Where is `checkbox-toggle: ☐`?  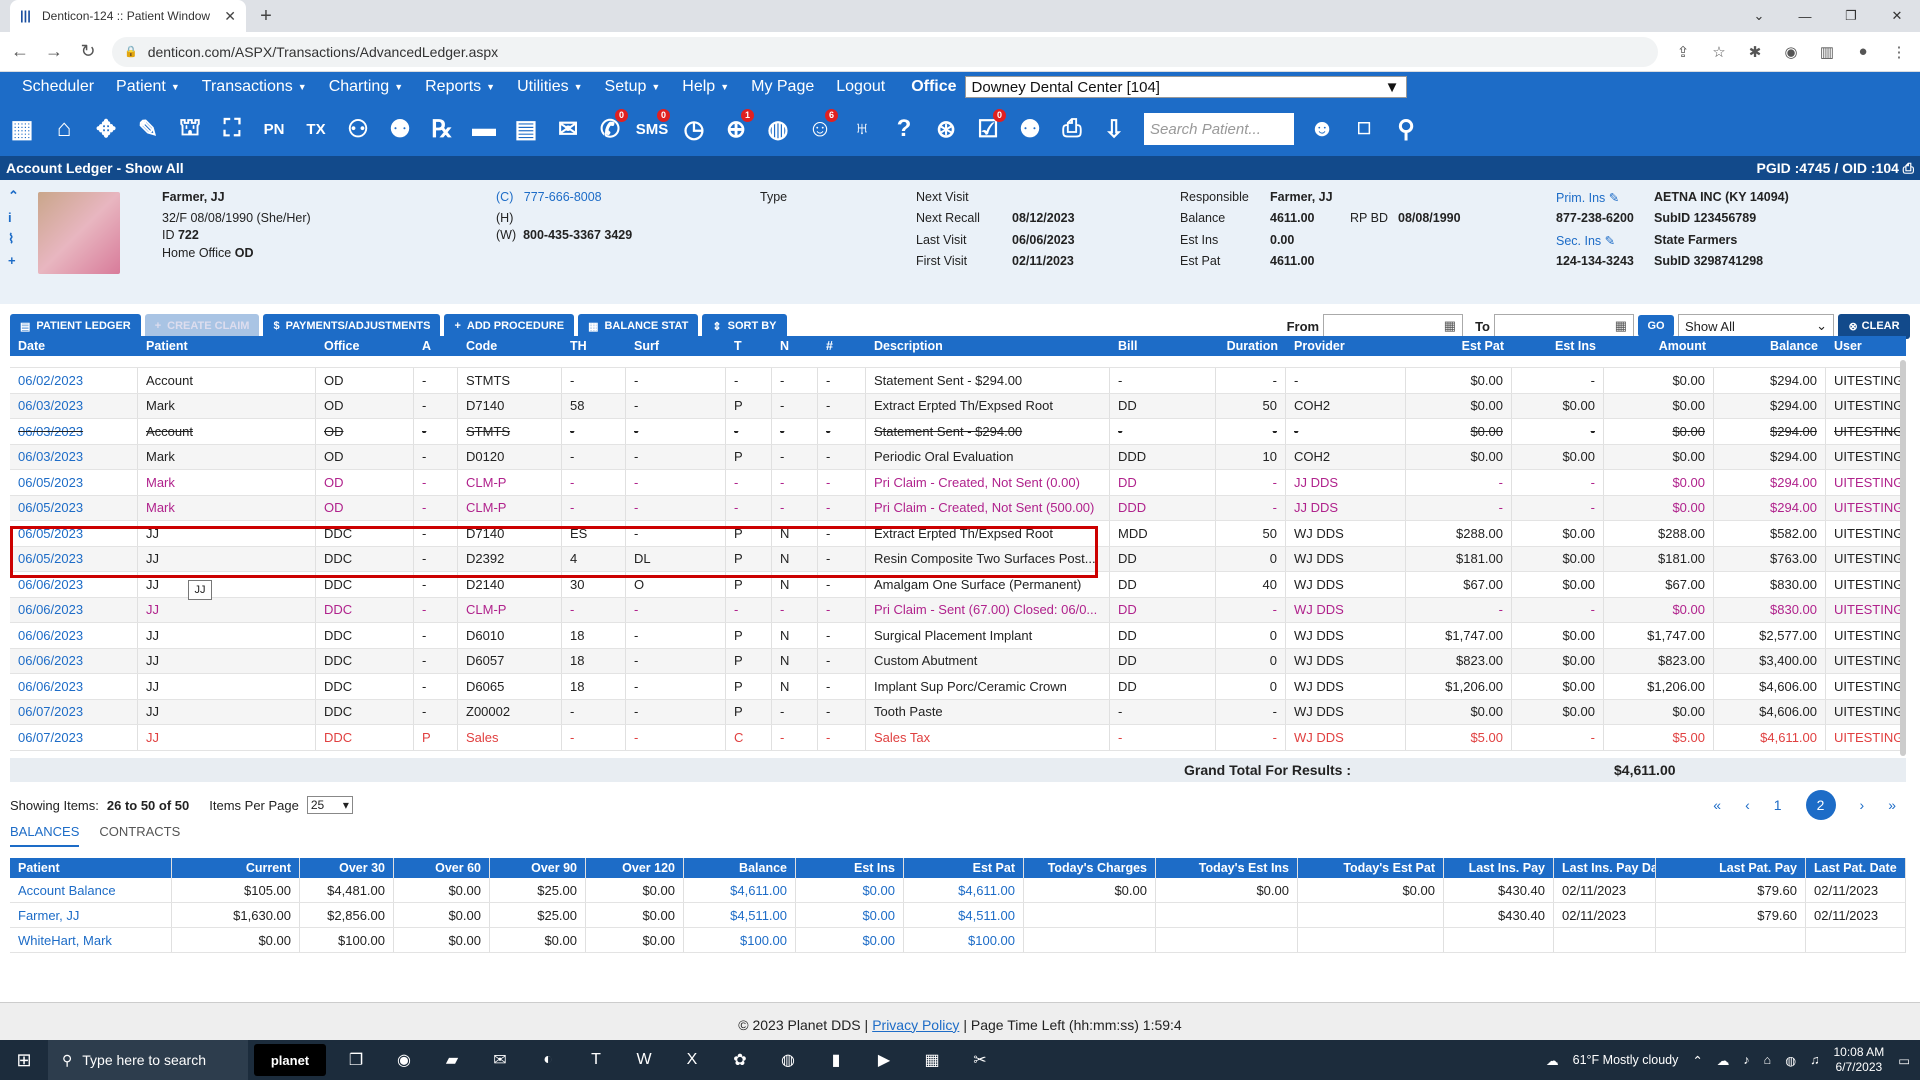
checkbox-toggle: ☐ is located at coordinates (1364, 129).